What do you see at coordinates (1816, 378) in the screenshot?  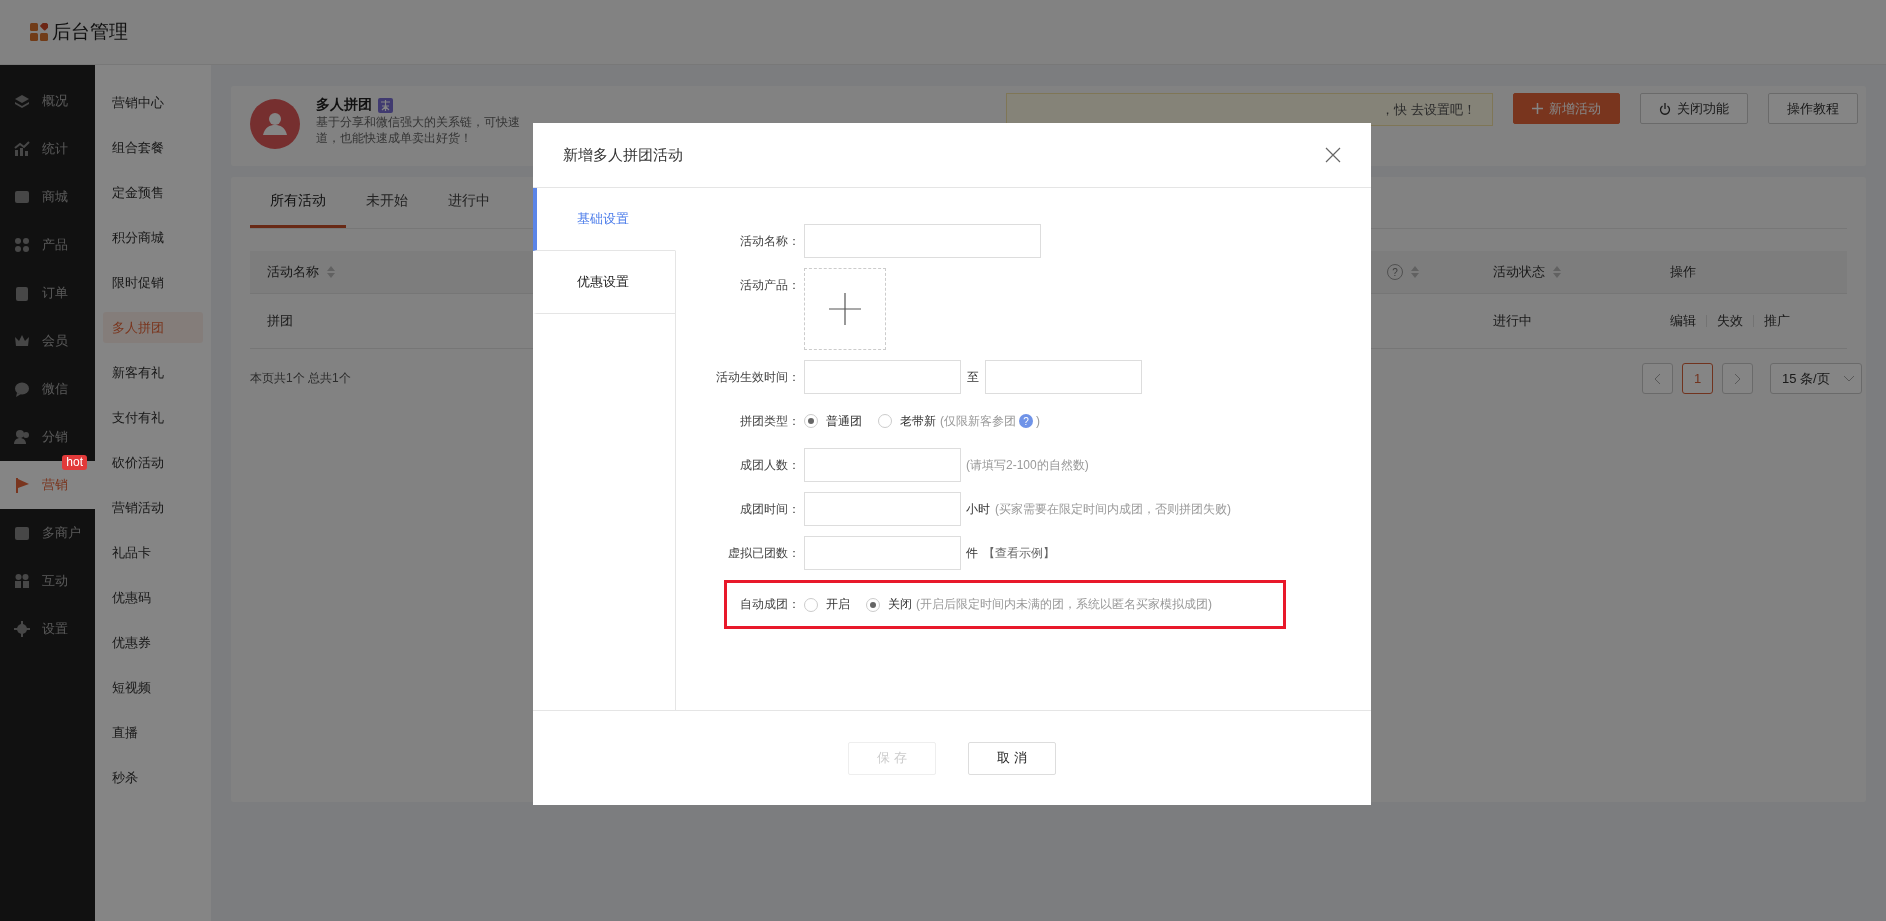 I see `page-size-select: 15 条/页` at bounding box center [1816, 378].